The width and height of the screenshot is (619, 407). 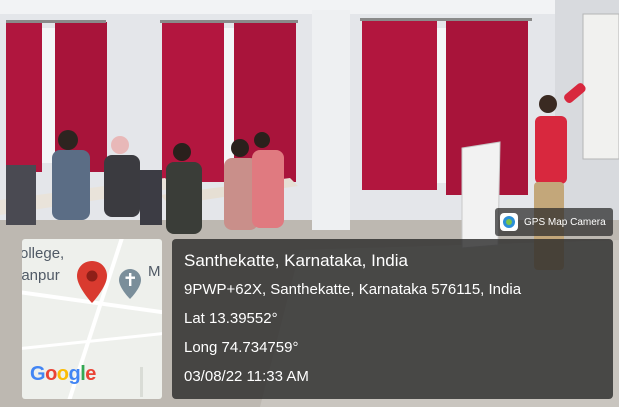 I want to click on student-2-head, so click(x=120, y=145).